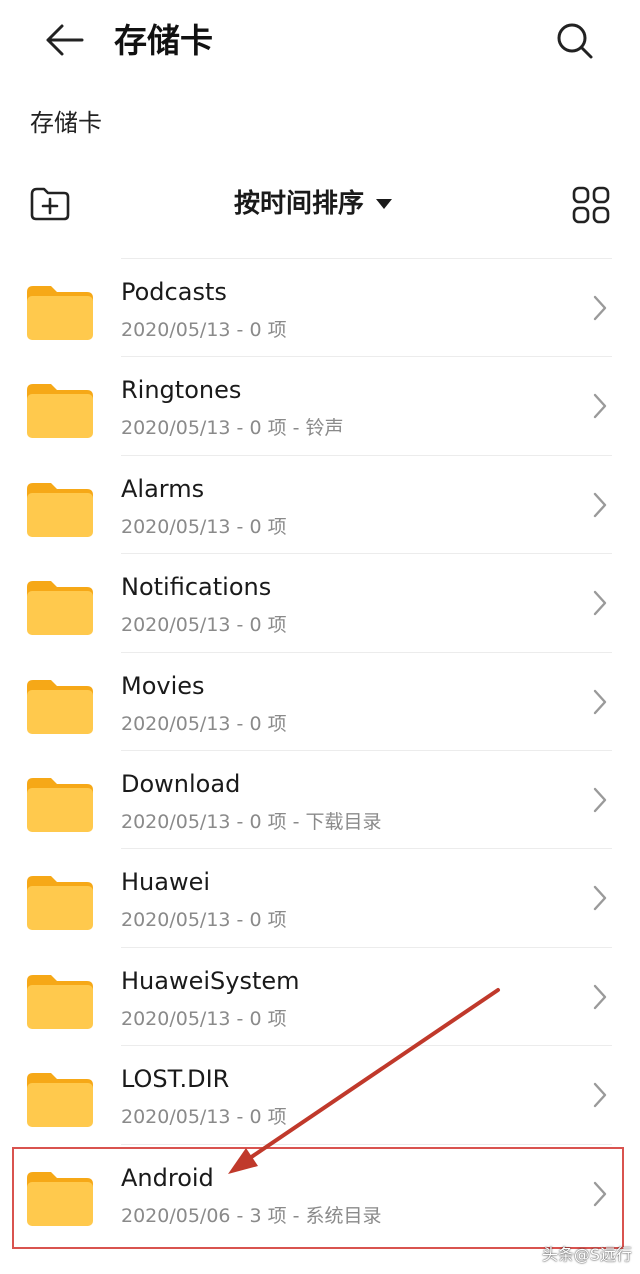 The width and height of the screenshot is (640, 1274). I want to click on folder-name: LOST.DIR, so click(175, 1079).